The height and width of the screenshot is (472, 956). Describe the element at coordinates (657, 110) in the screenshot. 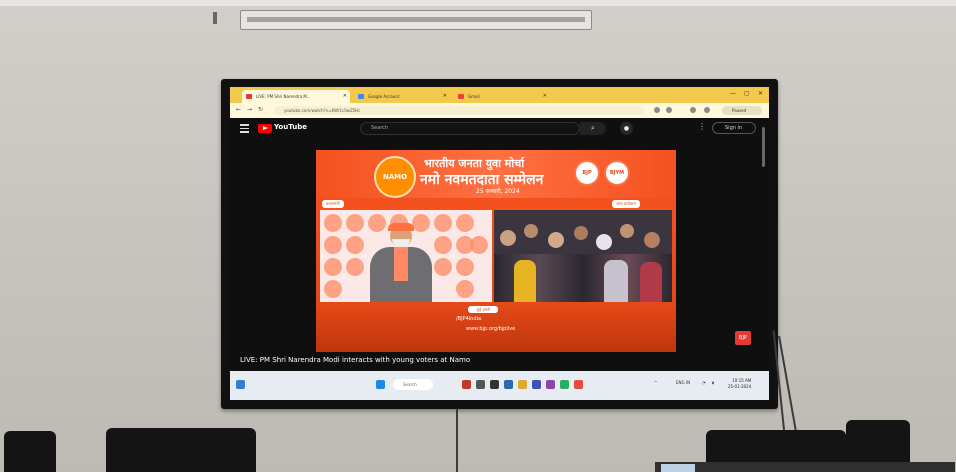

I see `extension-icon` at that location.